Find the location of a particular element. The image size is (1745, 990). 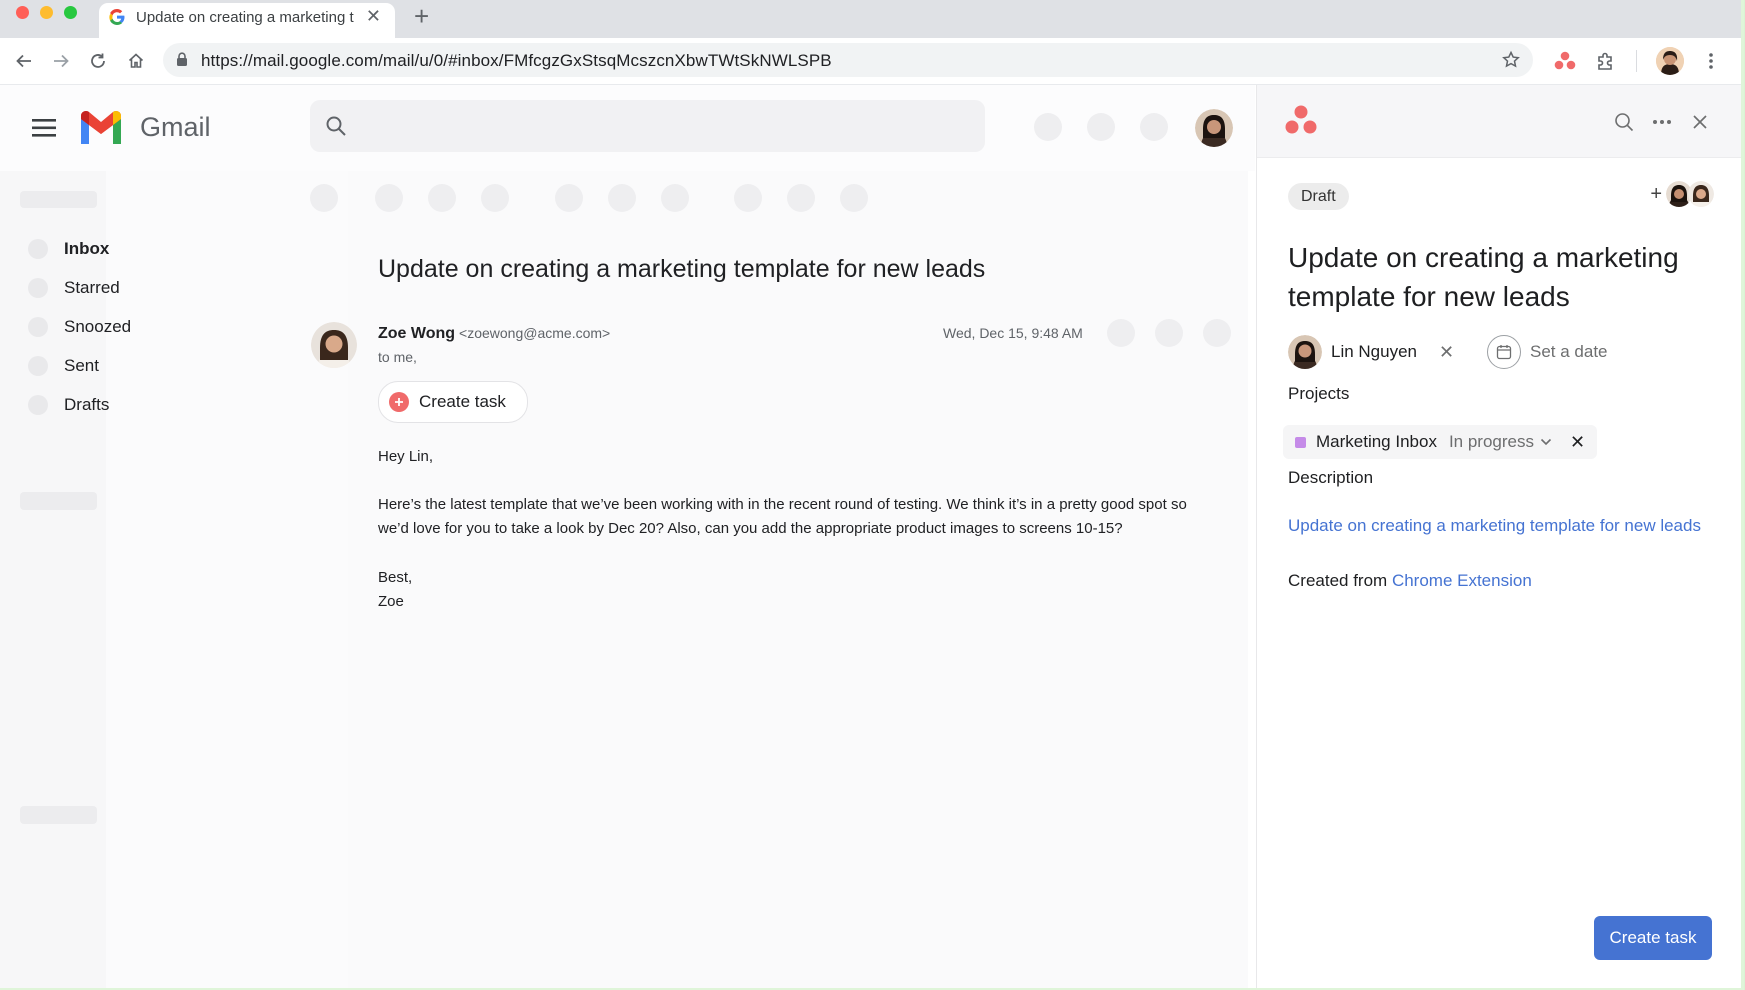

email-signoff: Best, is located at coordinates (395, 577).